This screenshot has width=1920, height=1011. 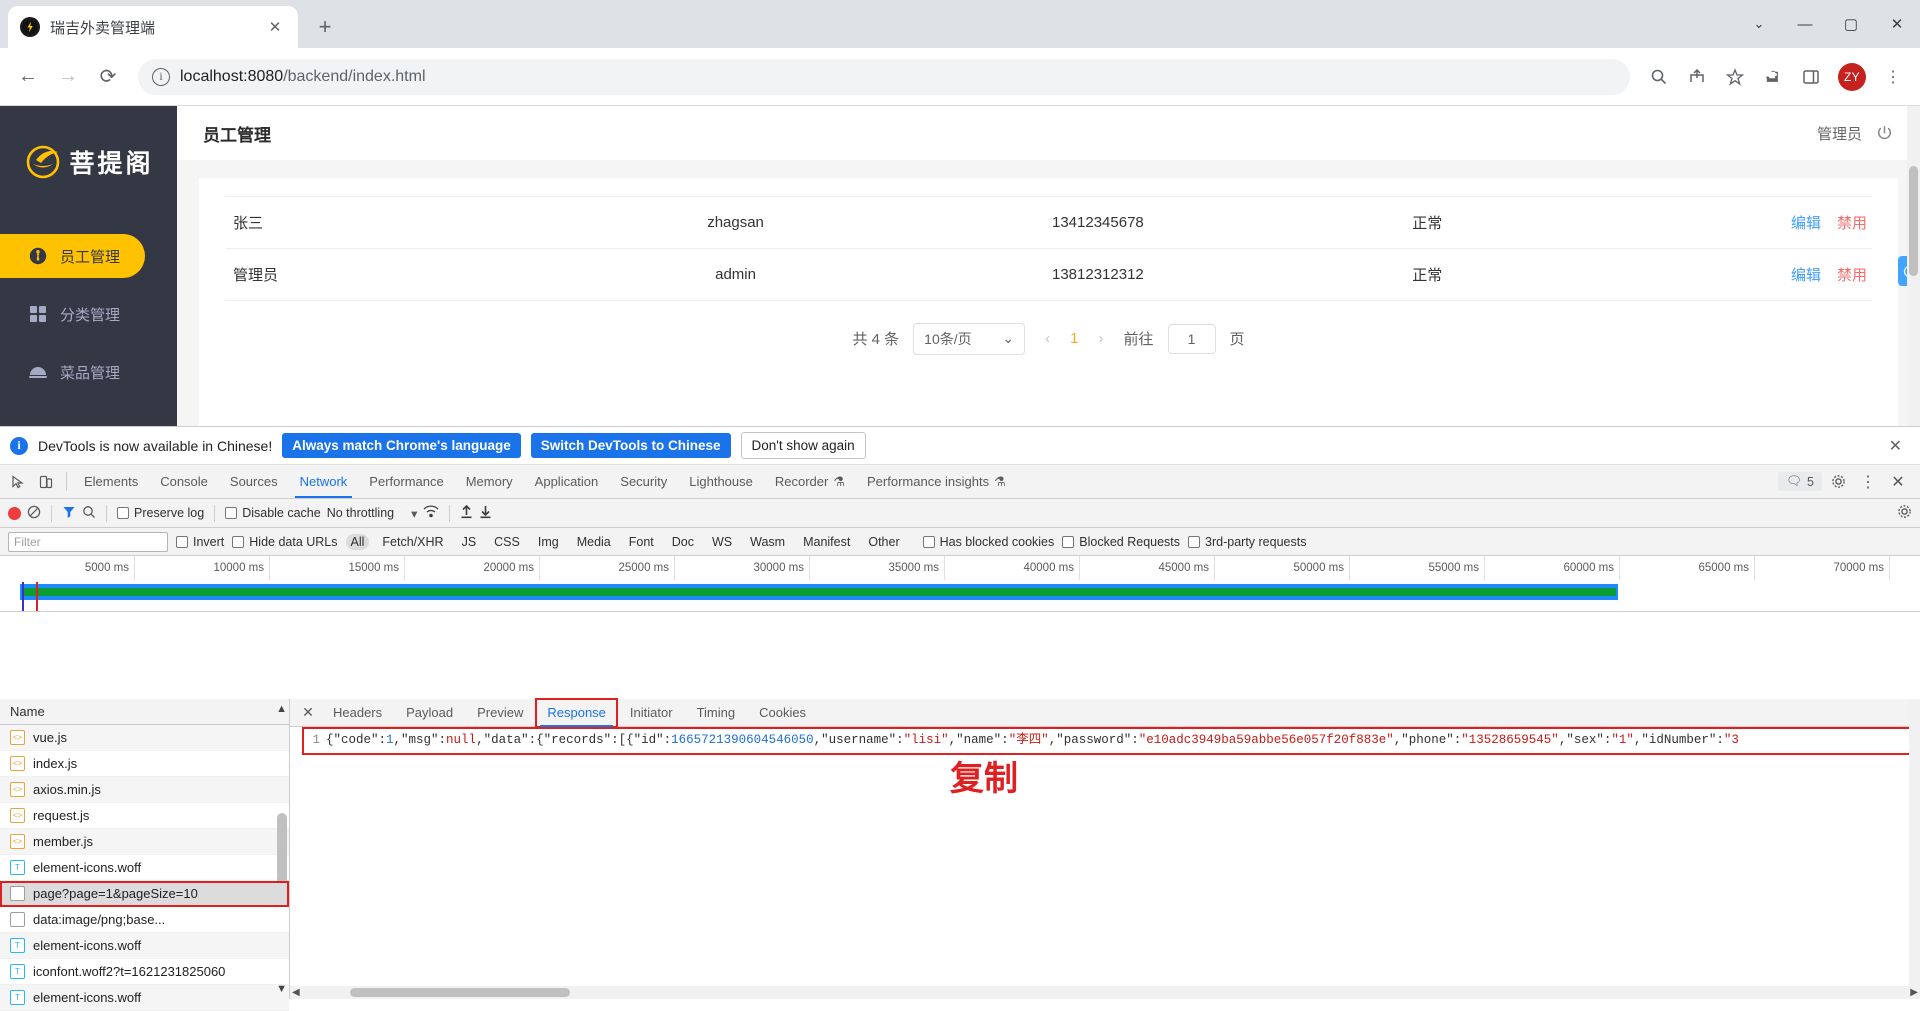 What do you see at coordinates (72, 256) in the screenshot?
I see `sidebar-item-employee: 员工管理` at bounding box center [72, 256].